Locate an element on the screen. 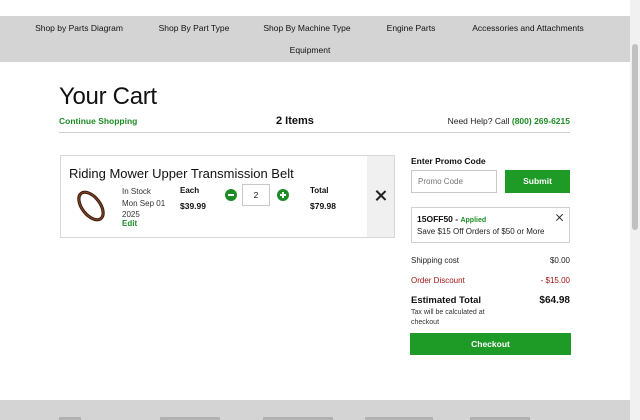  applied-promo-description: Save $15 Off Orders of $50 or More is located at coordinates (481, 231).